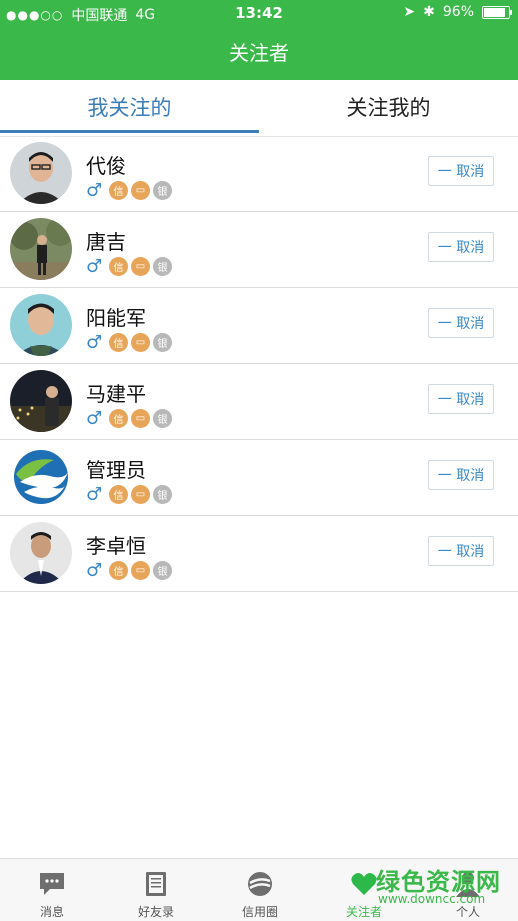 The image size is (518, 921). What do you see at coordinates (259, 478) in the screenshot?
I see `list-item: 管理员 ♂ 信 ▭ 银 一 取消` at bounding box center [259, 478].